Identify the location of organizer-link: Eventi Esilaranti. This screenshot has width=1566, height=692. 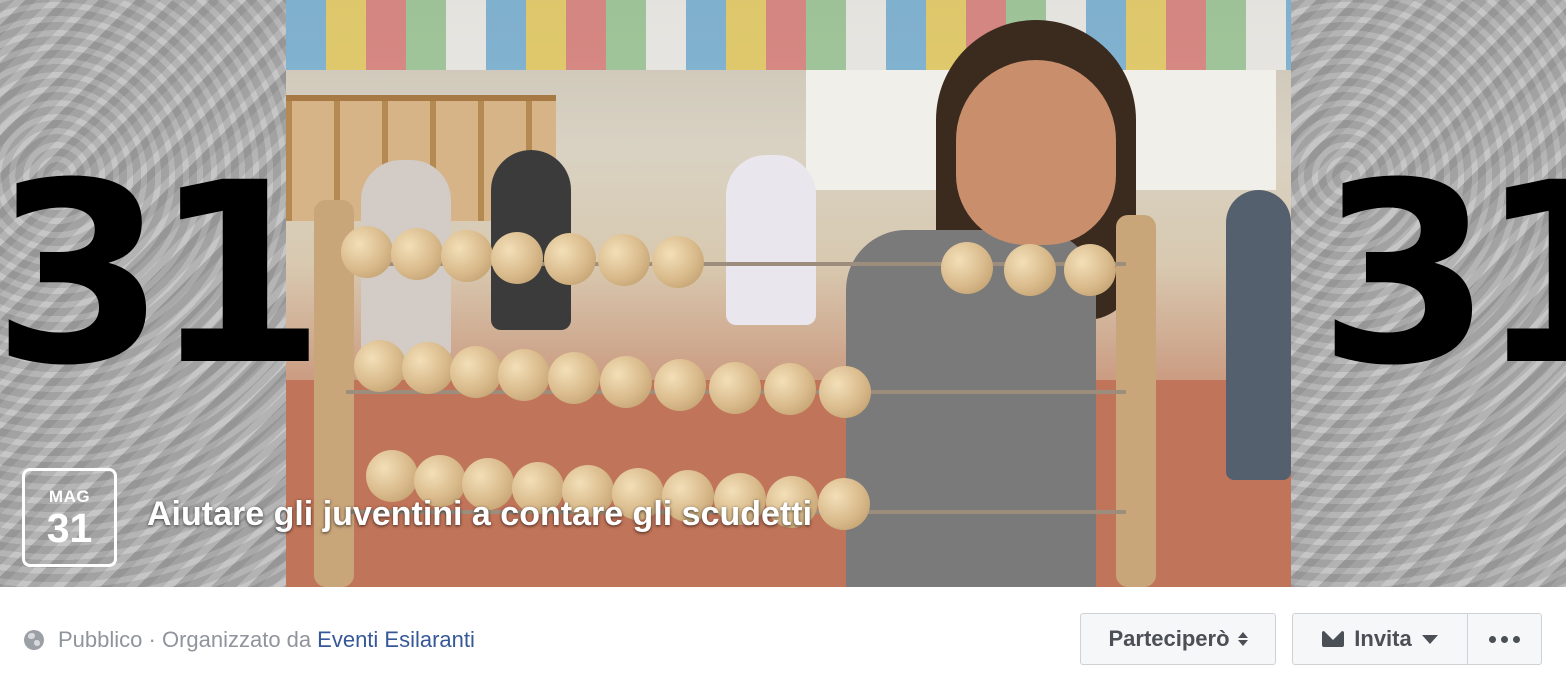
(396, 640).